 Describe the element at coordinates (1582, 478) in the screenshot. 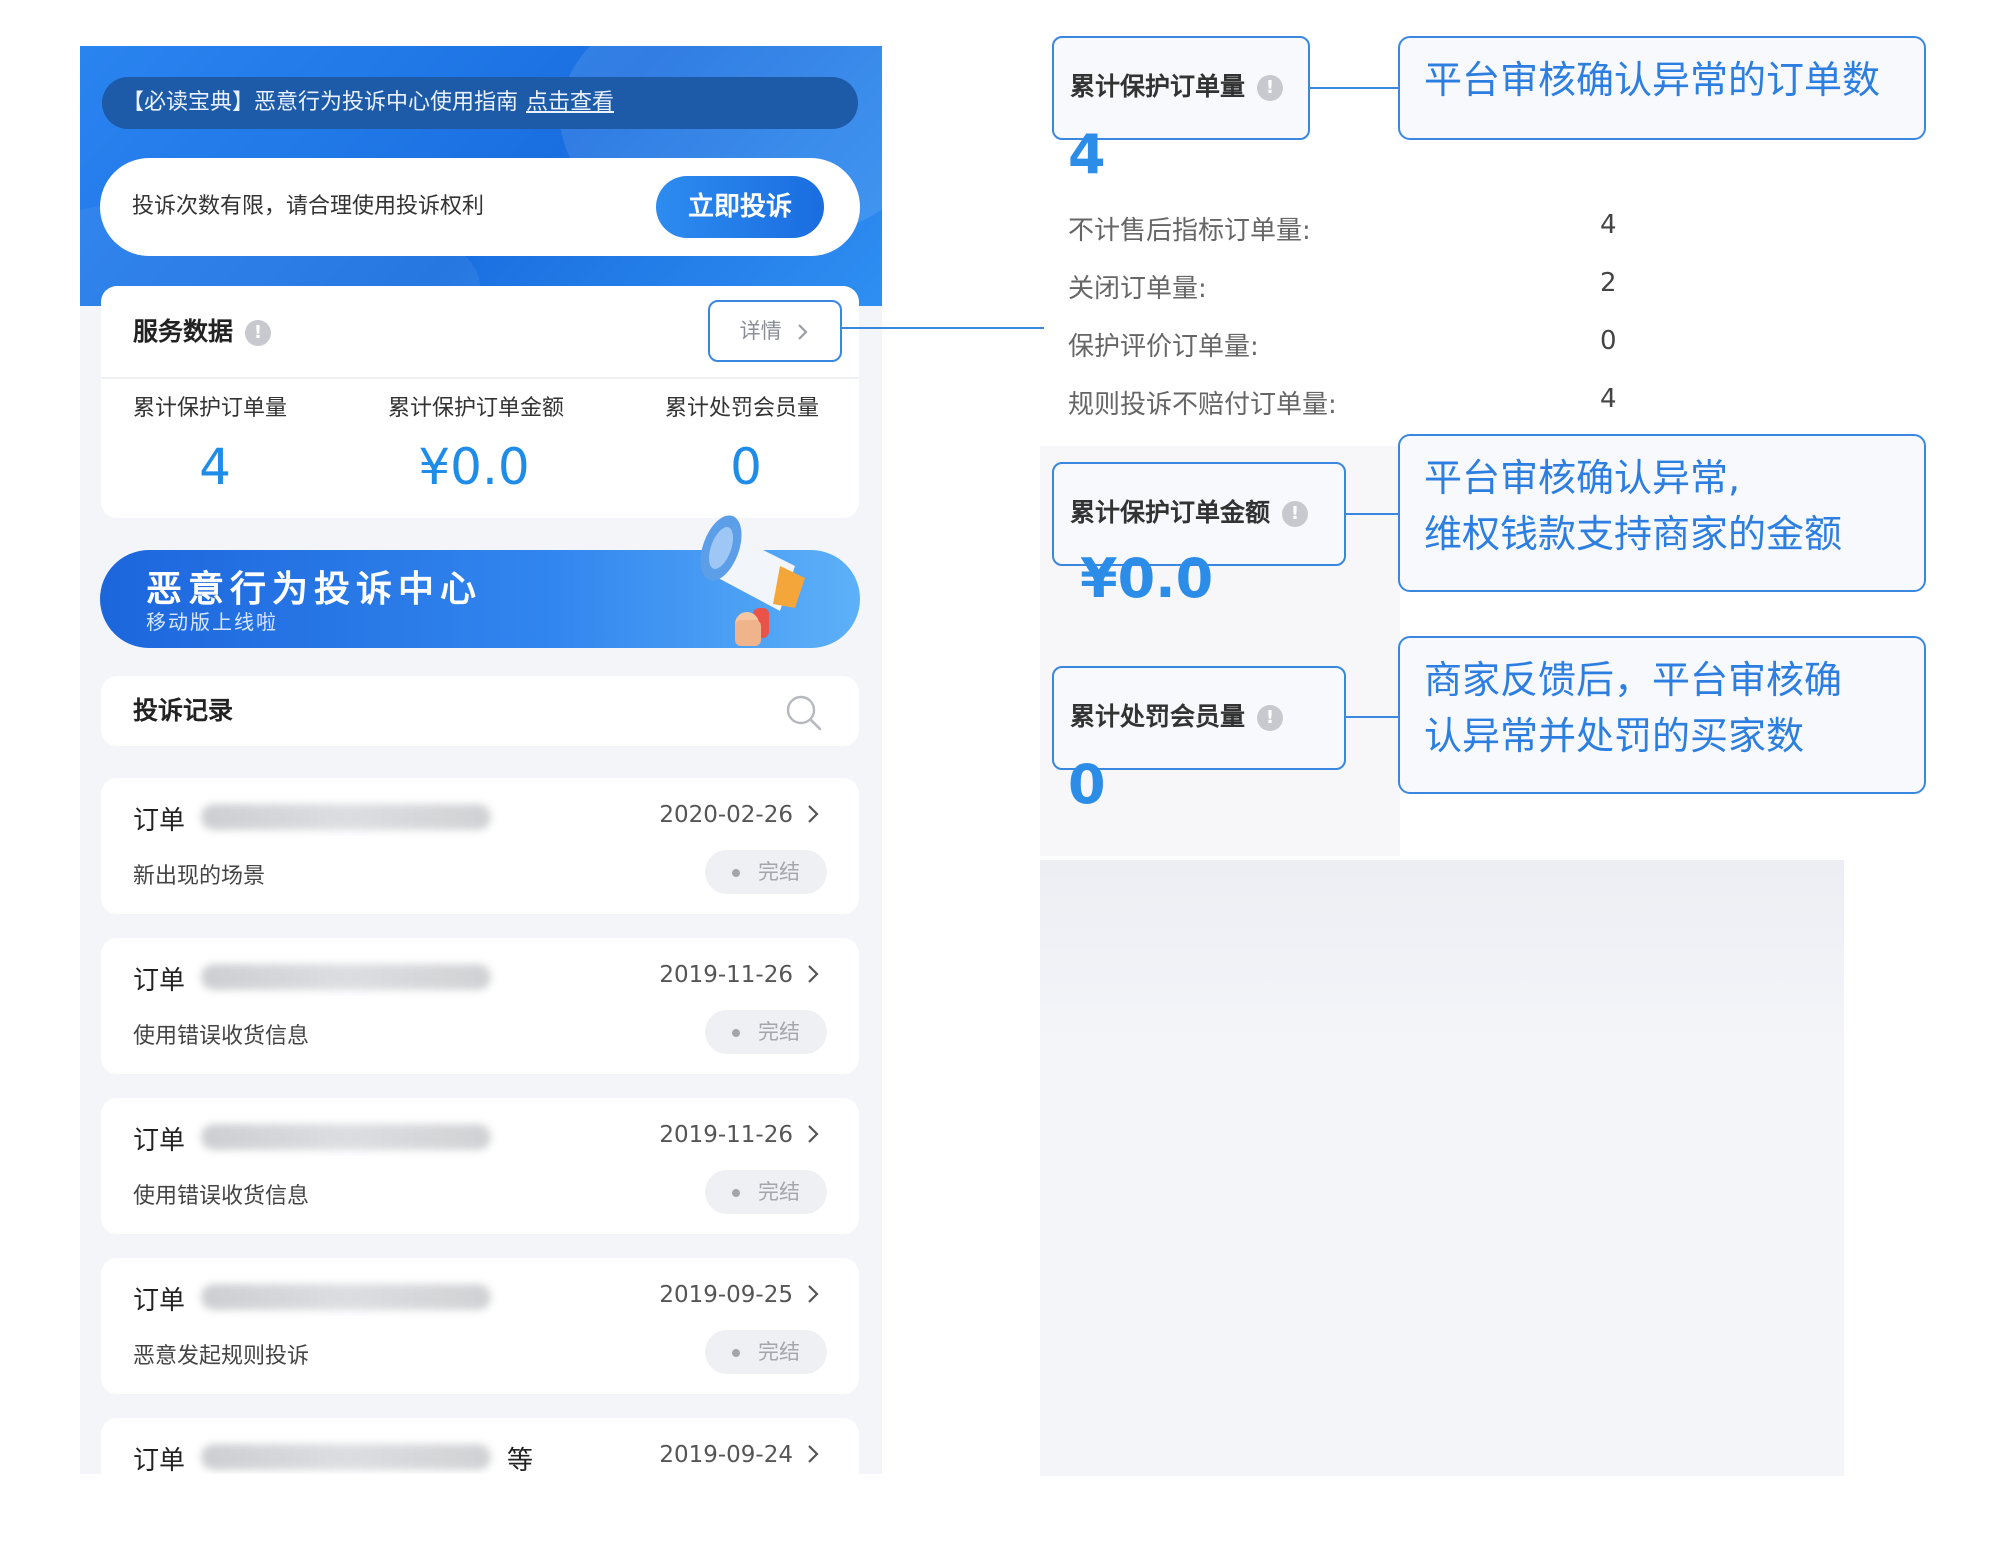

I see `desc-line: 平台审核确认异常,` at that location.